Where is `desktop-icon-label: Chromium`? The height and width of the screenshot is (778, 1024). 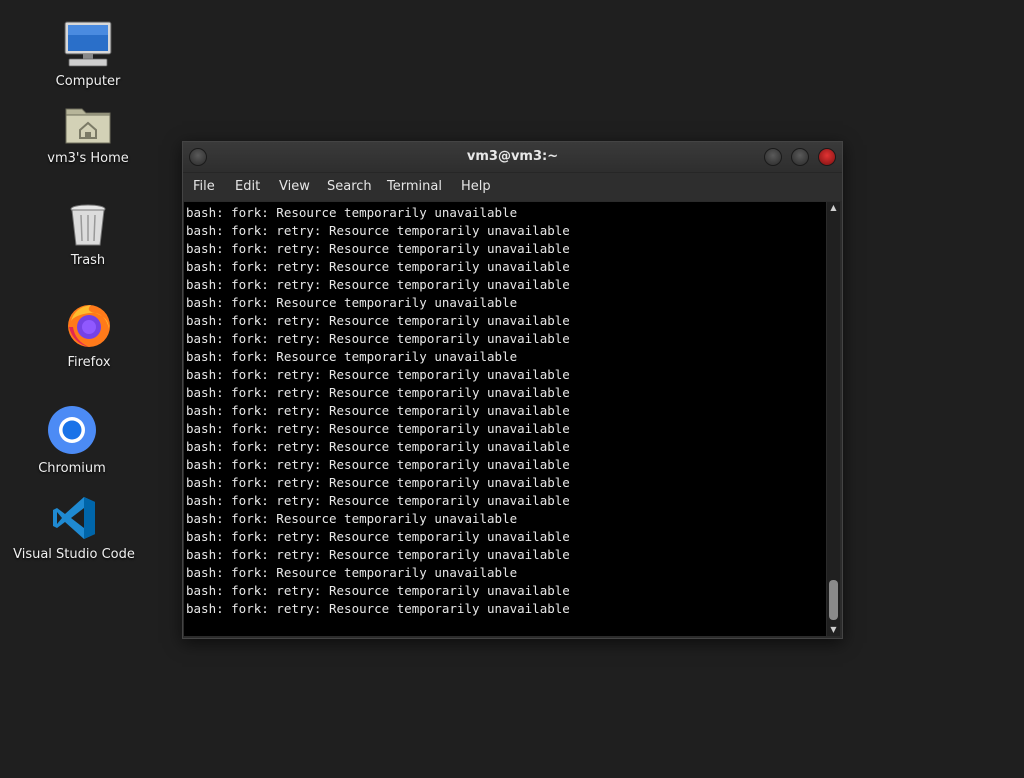 desktop-icon-label: Chromium is located at coordinates (72, 468).